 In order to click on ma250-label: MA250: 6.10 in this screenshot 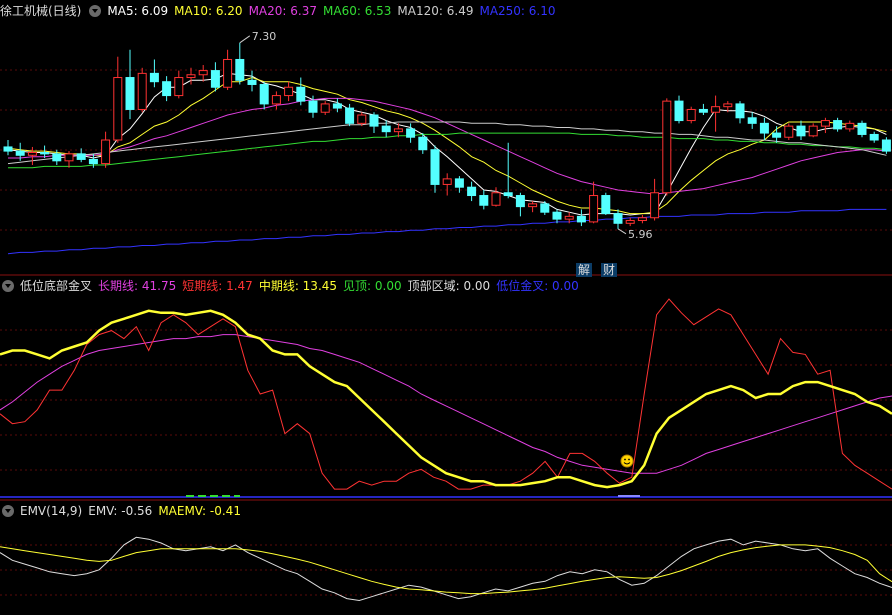, I will do `click(517, 11)`.